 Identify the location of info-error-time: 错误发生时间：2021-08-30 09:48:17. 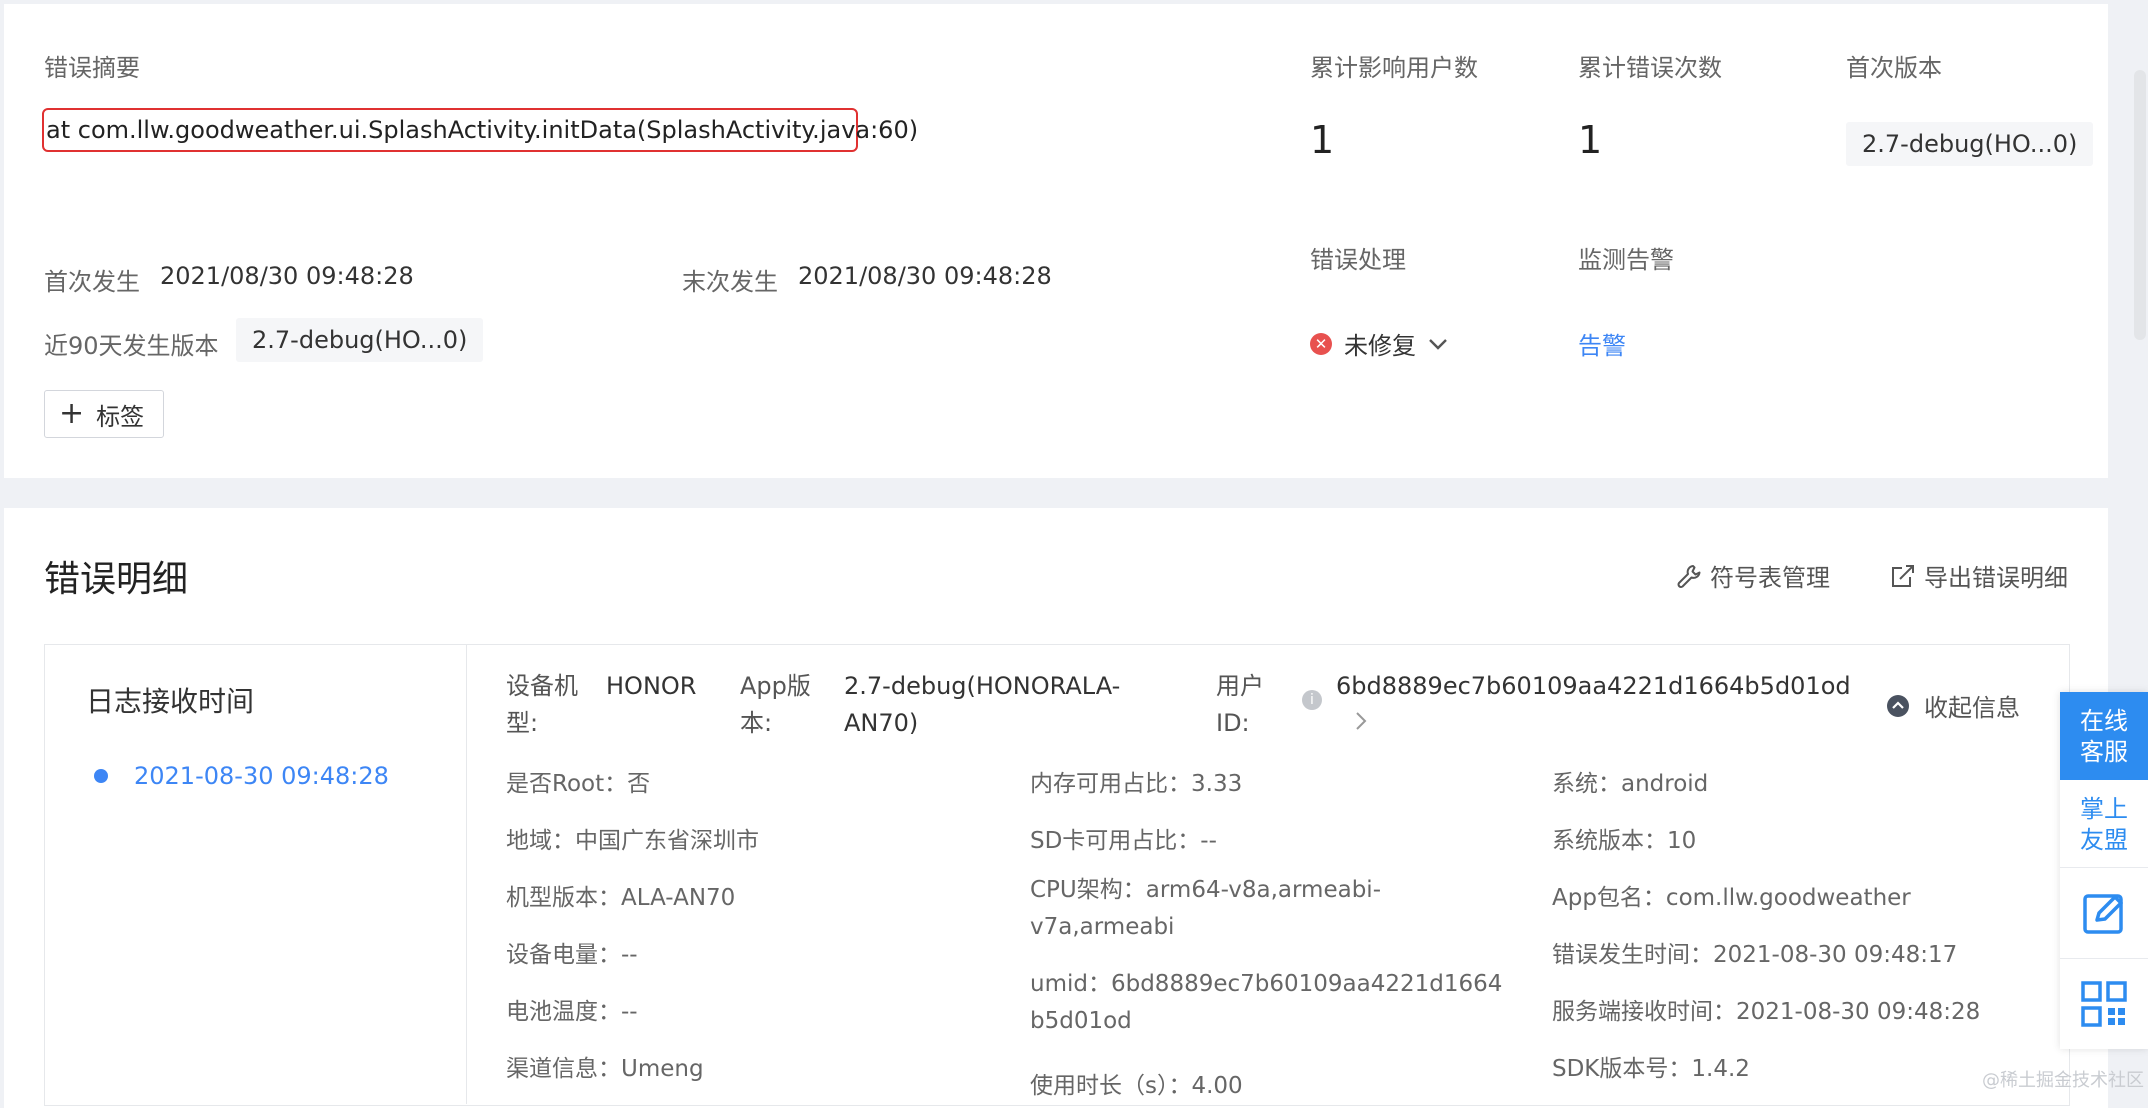
(1755, 955).